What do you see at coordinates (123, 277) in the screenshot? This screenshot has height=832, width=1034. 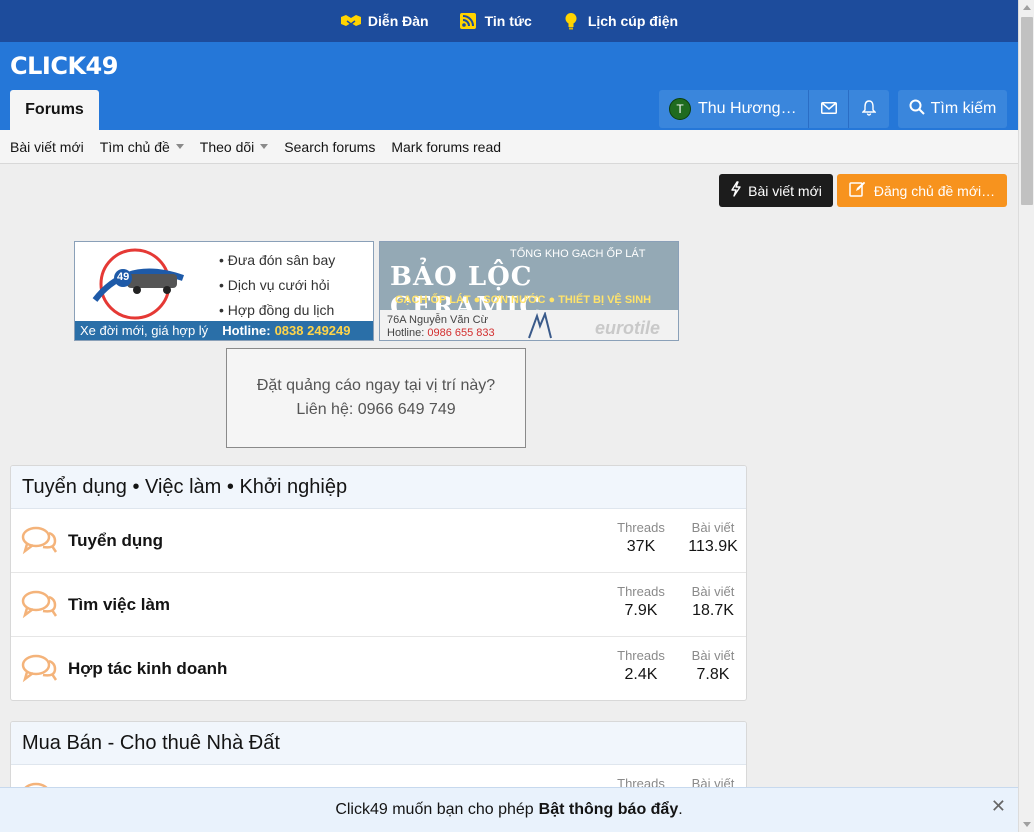 I see `ad1-logo-number: 49` at bounding box center [123, 277].